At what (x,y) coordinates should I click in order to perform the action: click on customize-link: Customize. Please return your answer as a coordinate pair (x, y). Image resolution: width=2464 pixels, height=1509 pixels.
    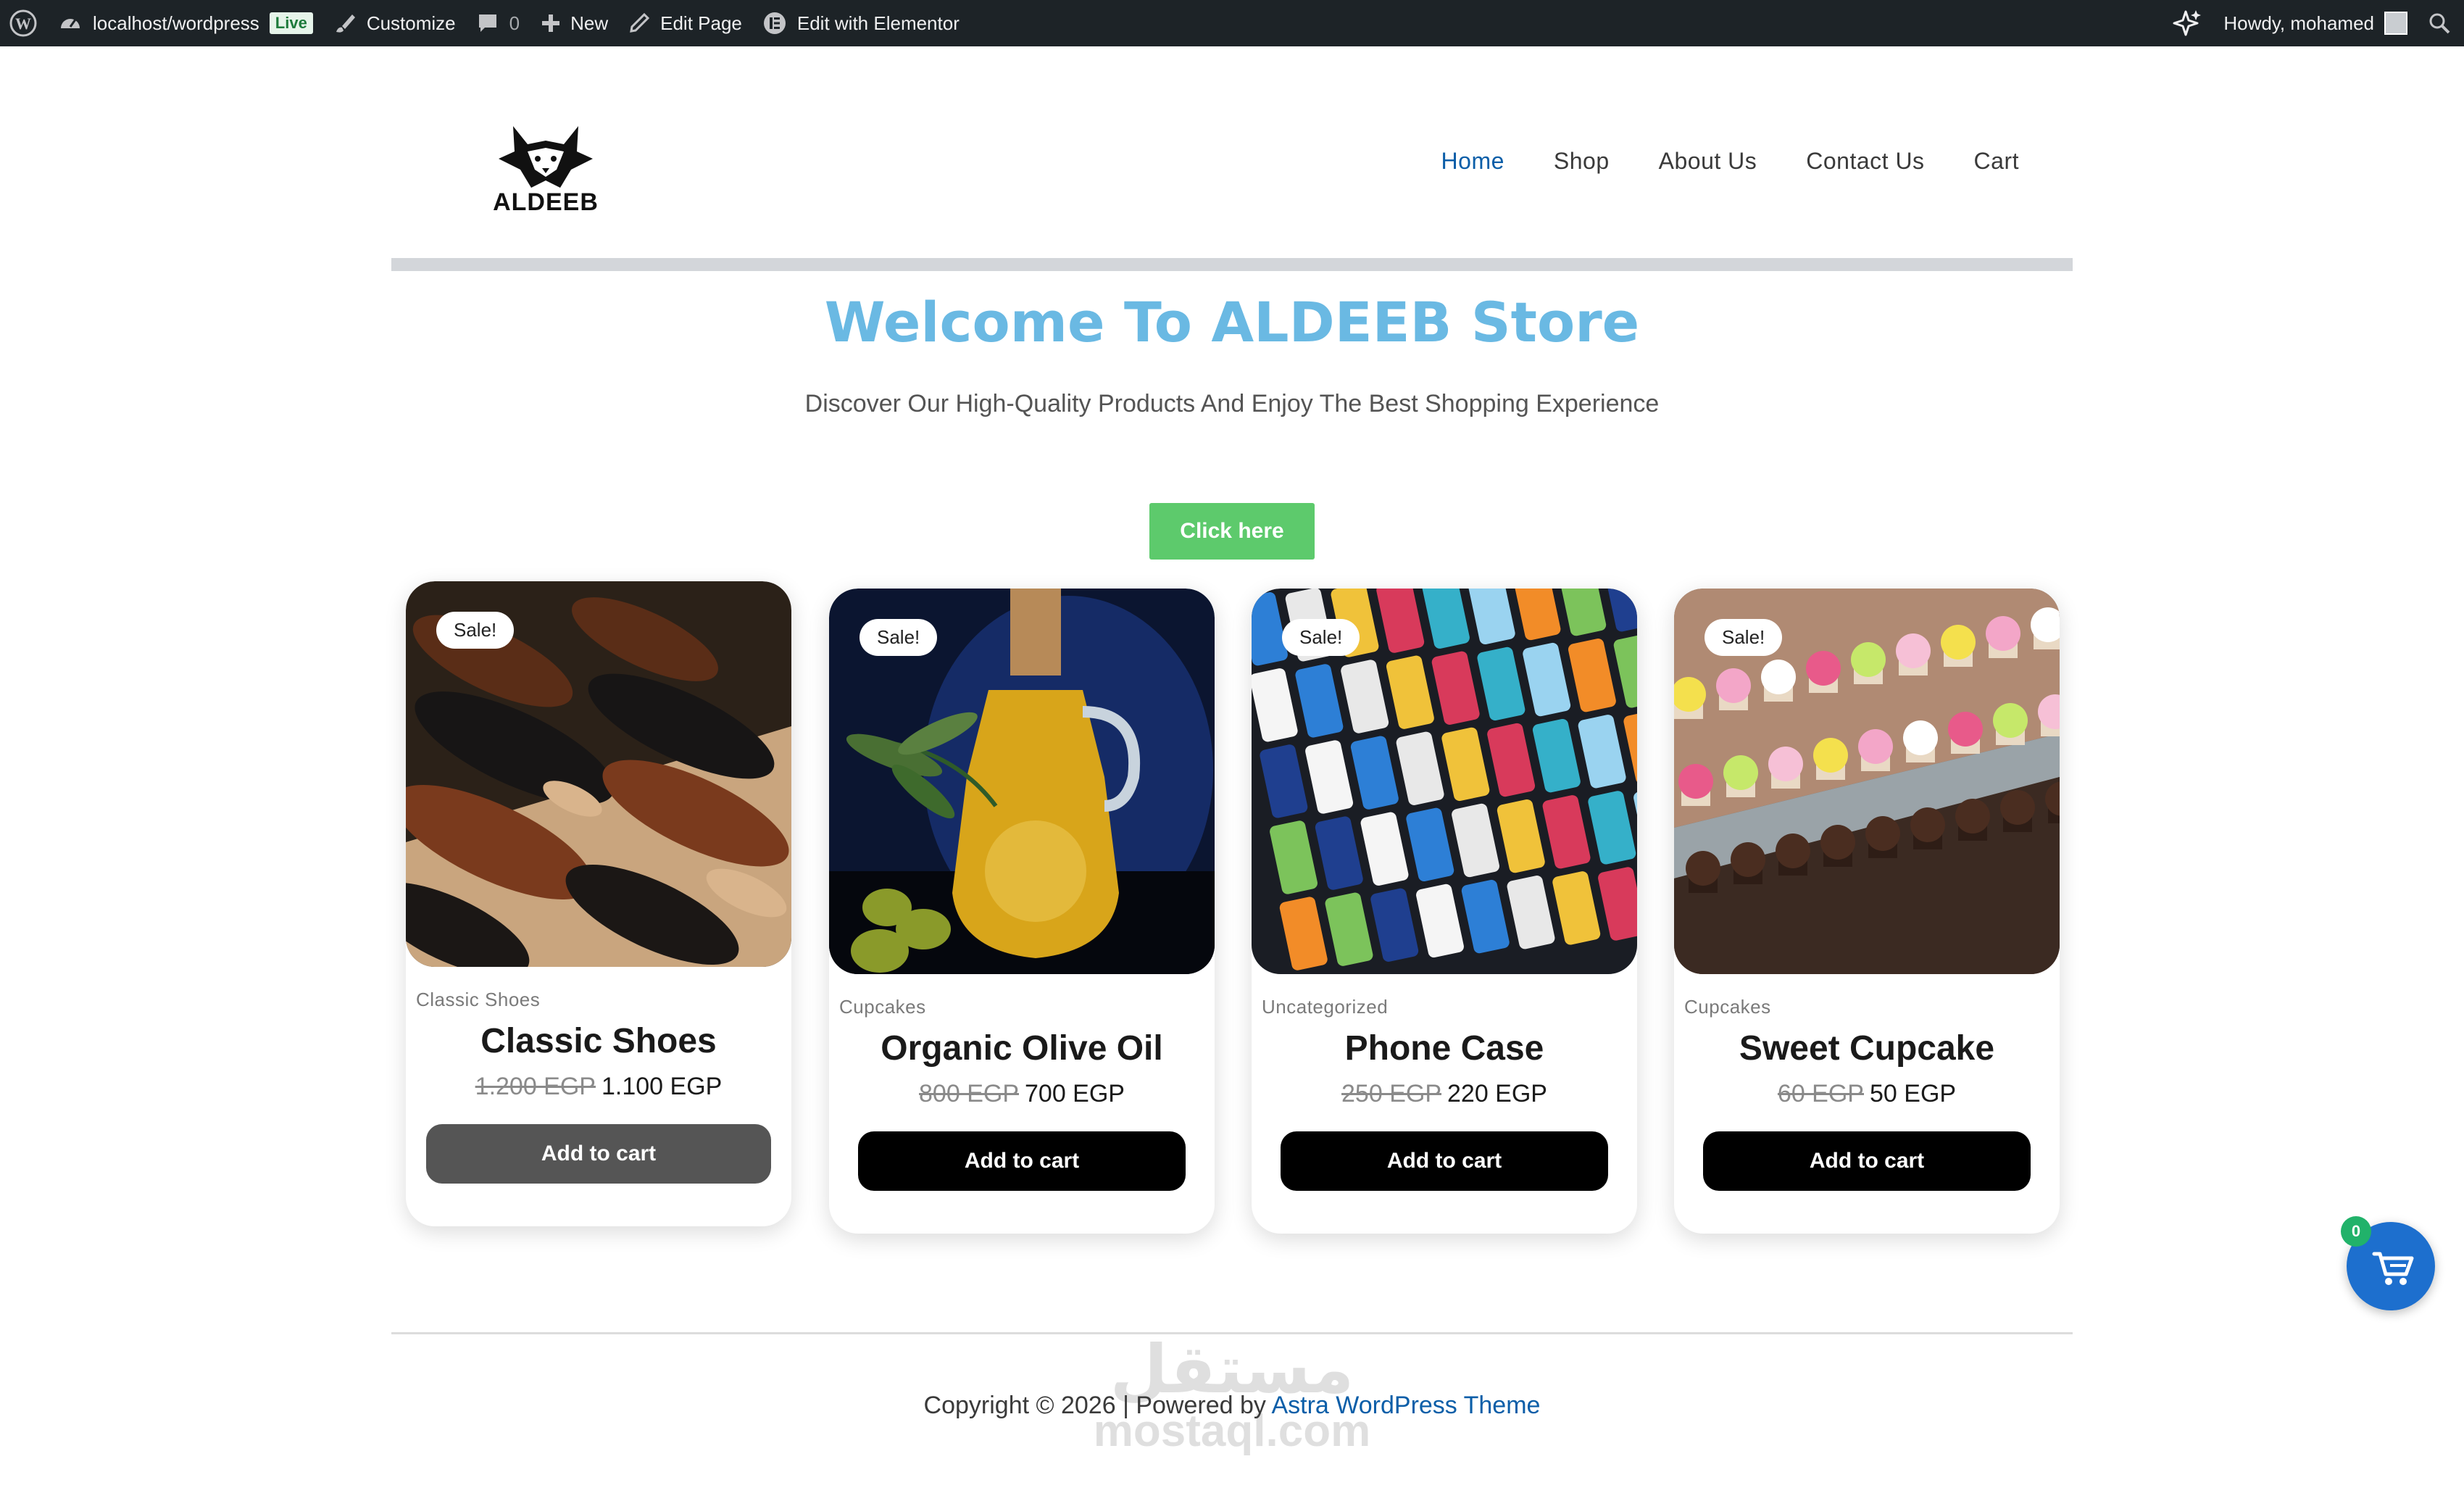
    Looking at the image, I should click on (394, 23).